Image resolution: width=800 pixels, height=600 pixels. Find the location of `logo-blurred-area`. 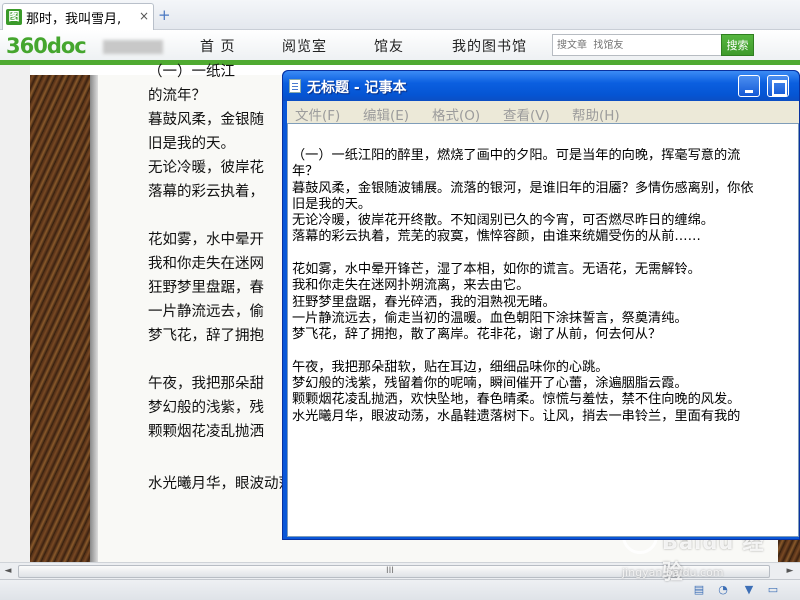

logo-blurred-area is located at coordinates (133, 47).